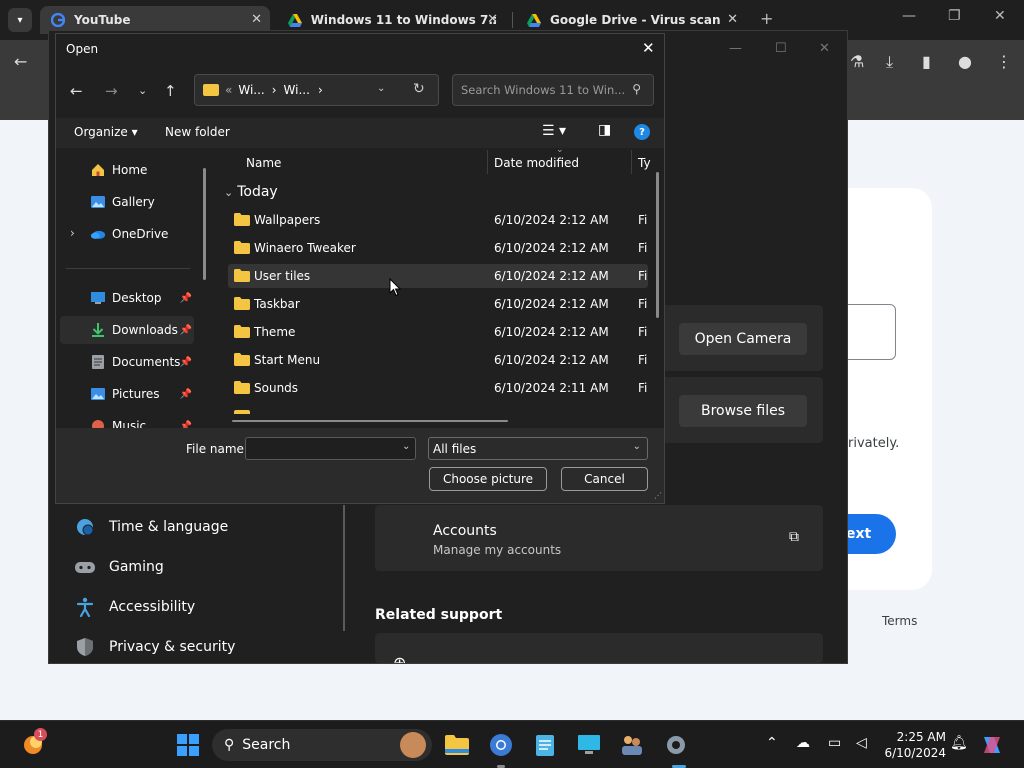 The image size is (1024, 768). I want to click on preview-pane-icon: ◨, so click(604, 130).